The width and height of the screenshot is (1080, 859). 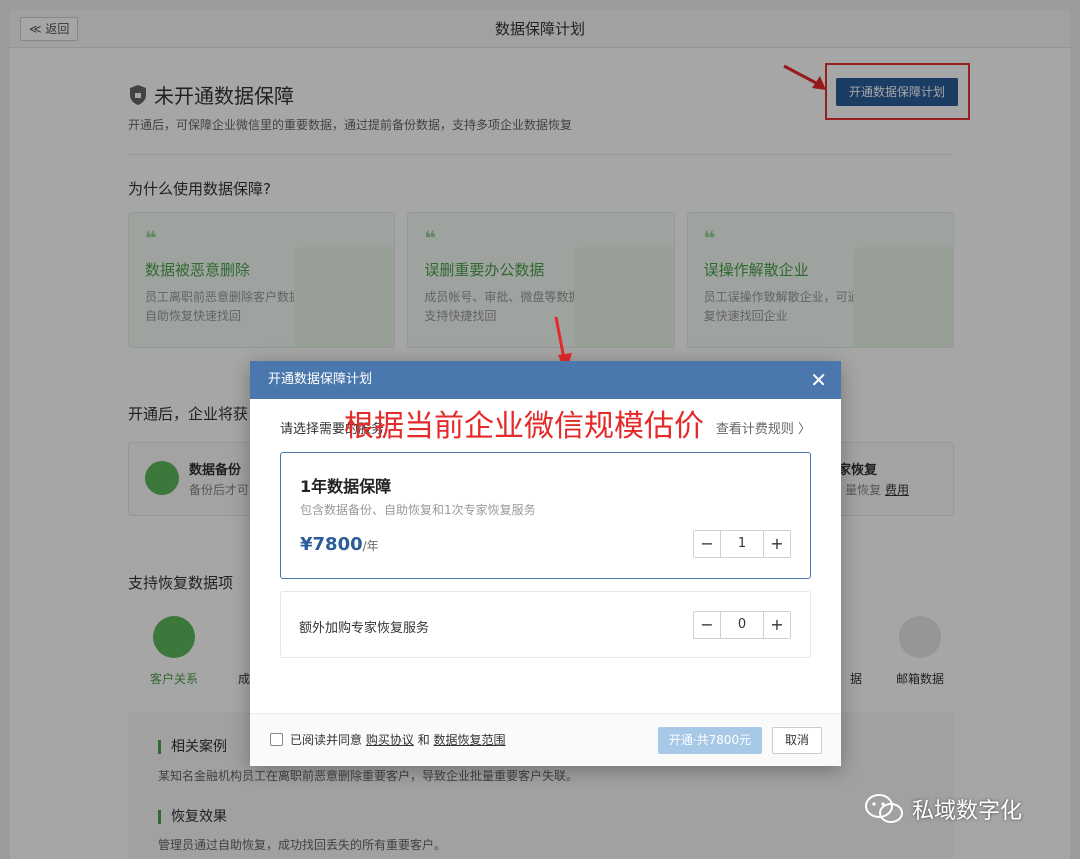 I want to click on close-icon: ✕, so click(x=818, y=380).